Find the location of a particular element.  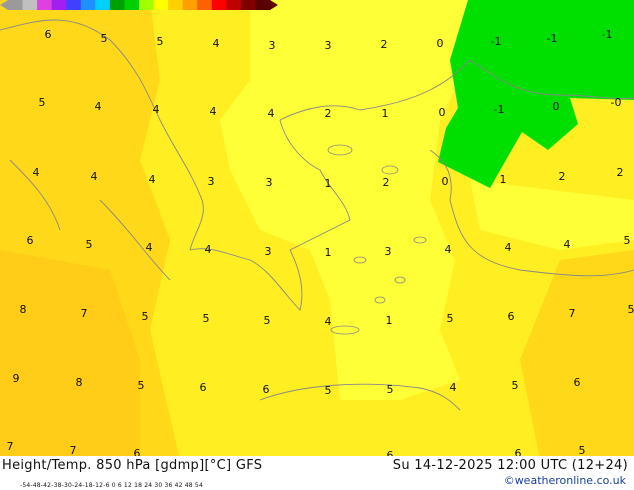

isotherm-label: 9 is located at coordinates (16, 378).